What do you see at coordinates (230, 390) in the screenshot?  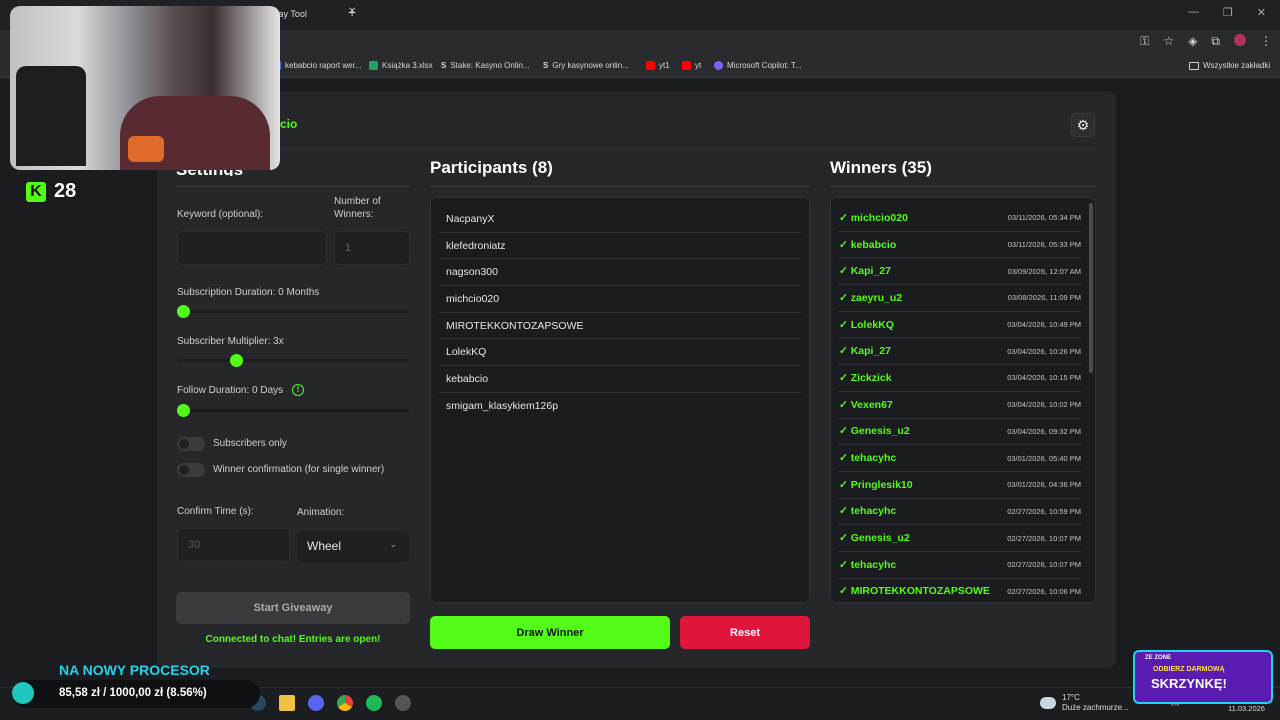 I see `follow-duration-label: Follow Duration: 0 Days` at bounding box center [230, 390].